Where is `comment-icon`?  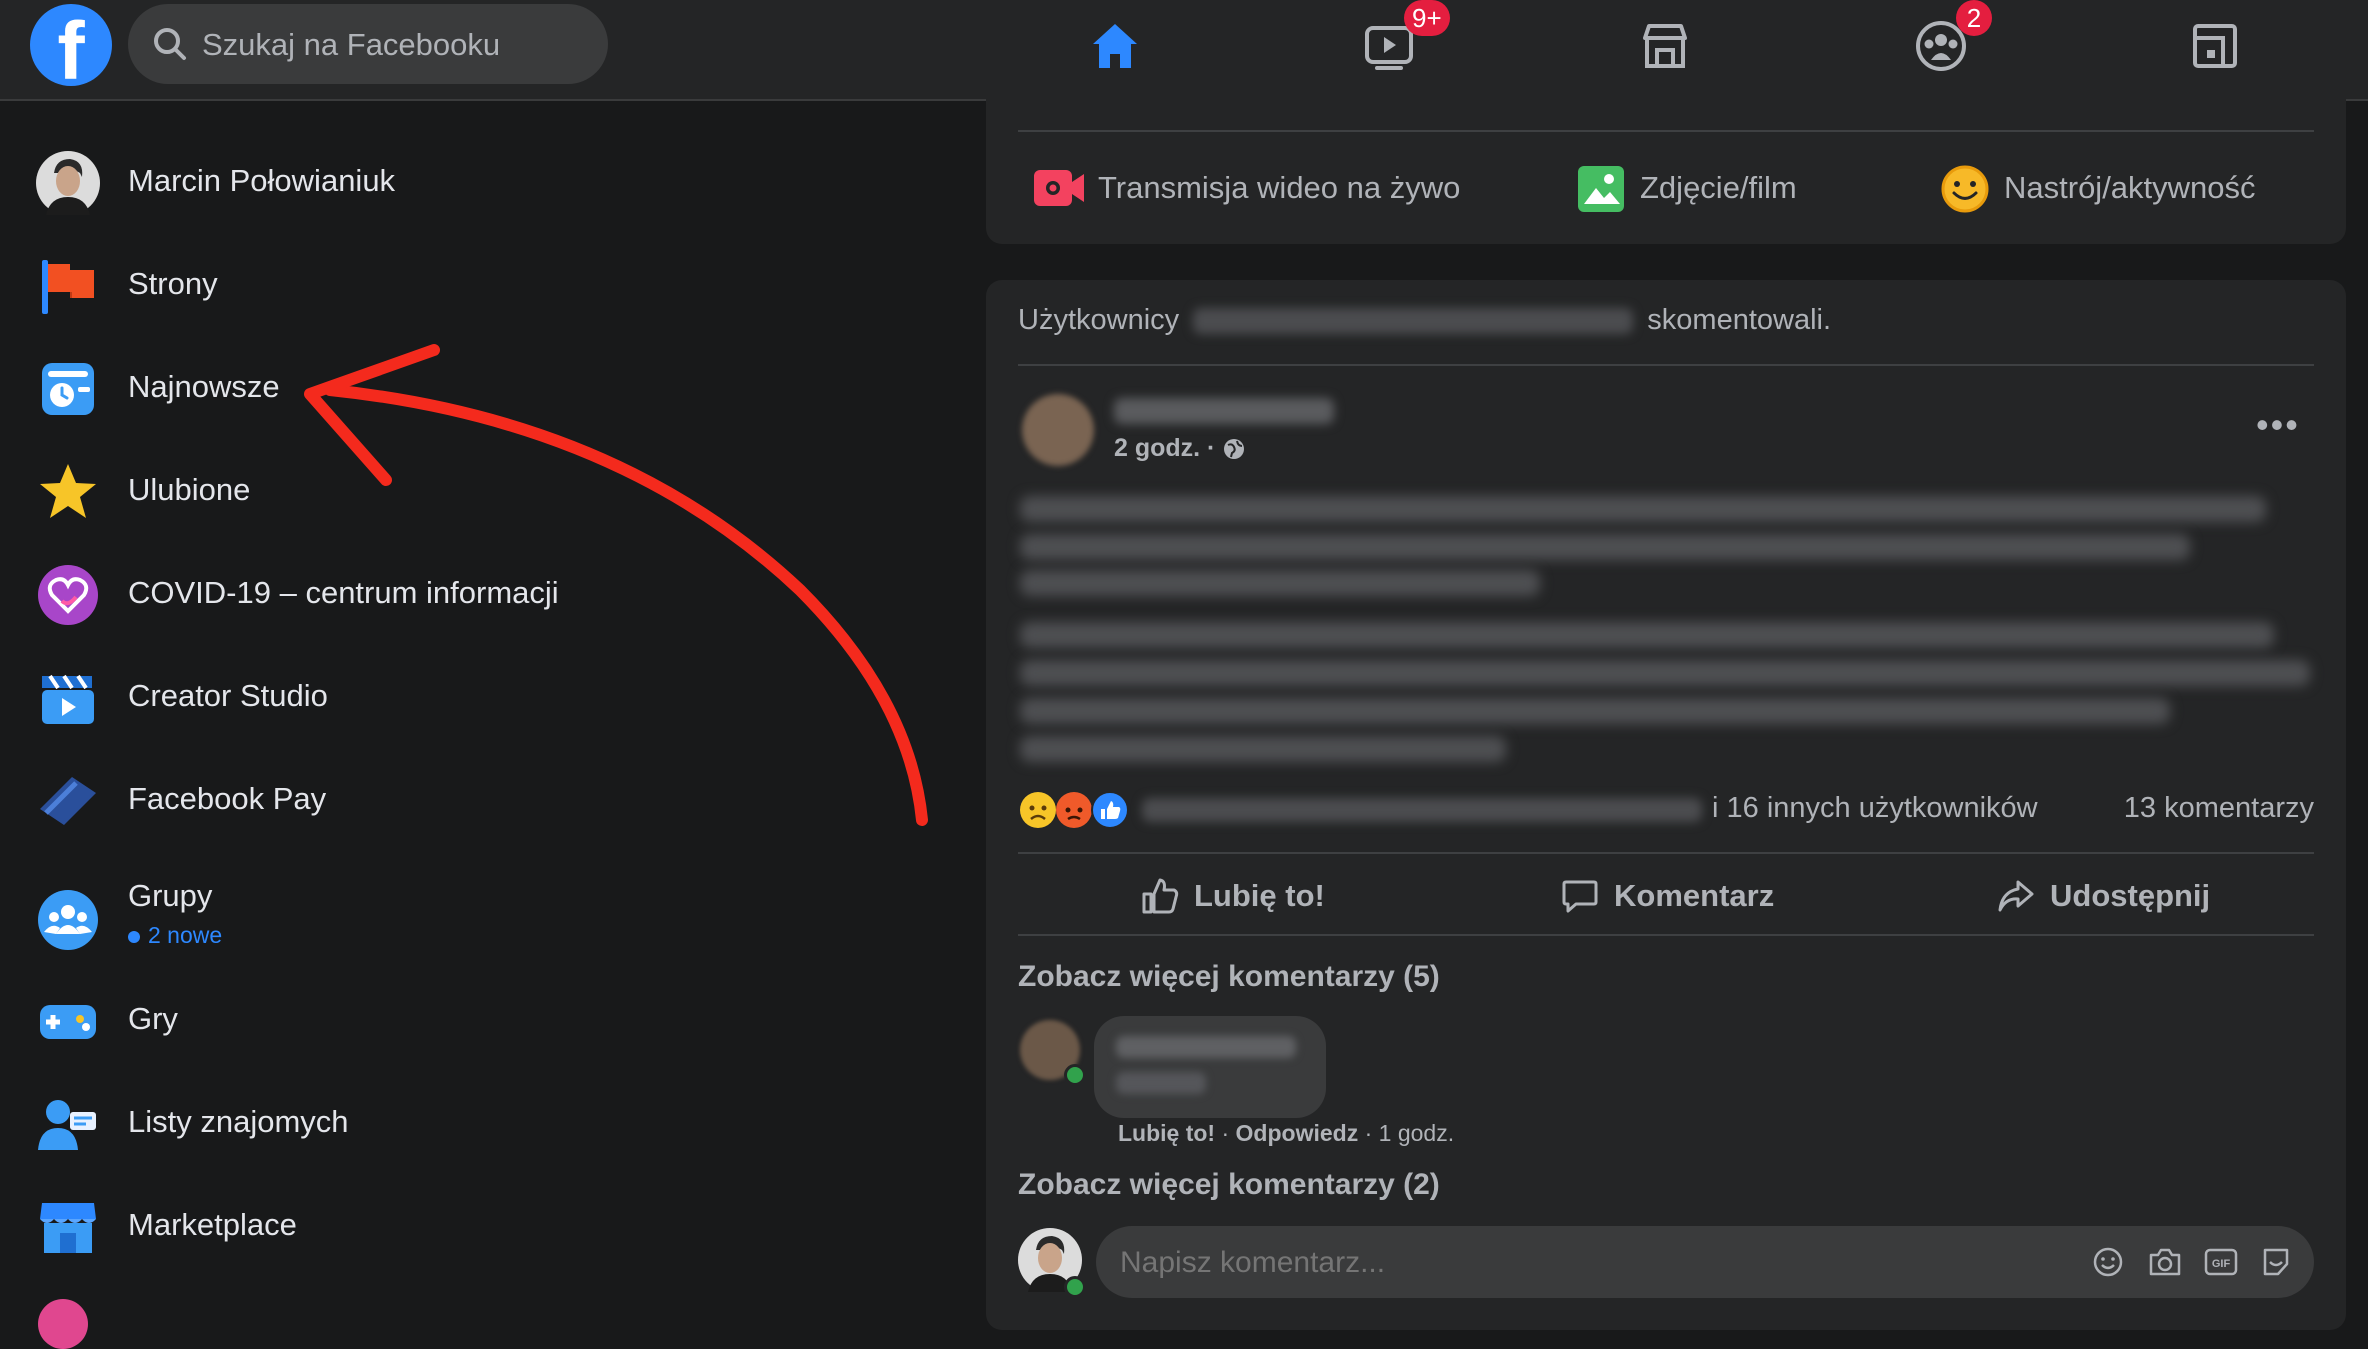
comment-icon is located at coordinates (1580, 896).